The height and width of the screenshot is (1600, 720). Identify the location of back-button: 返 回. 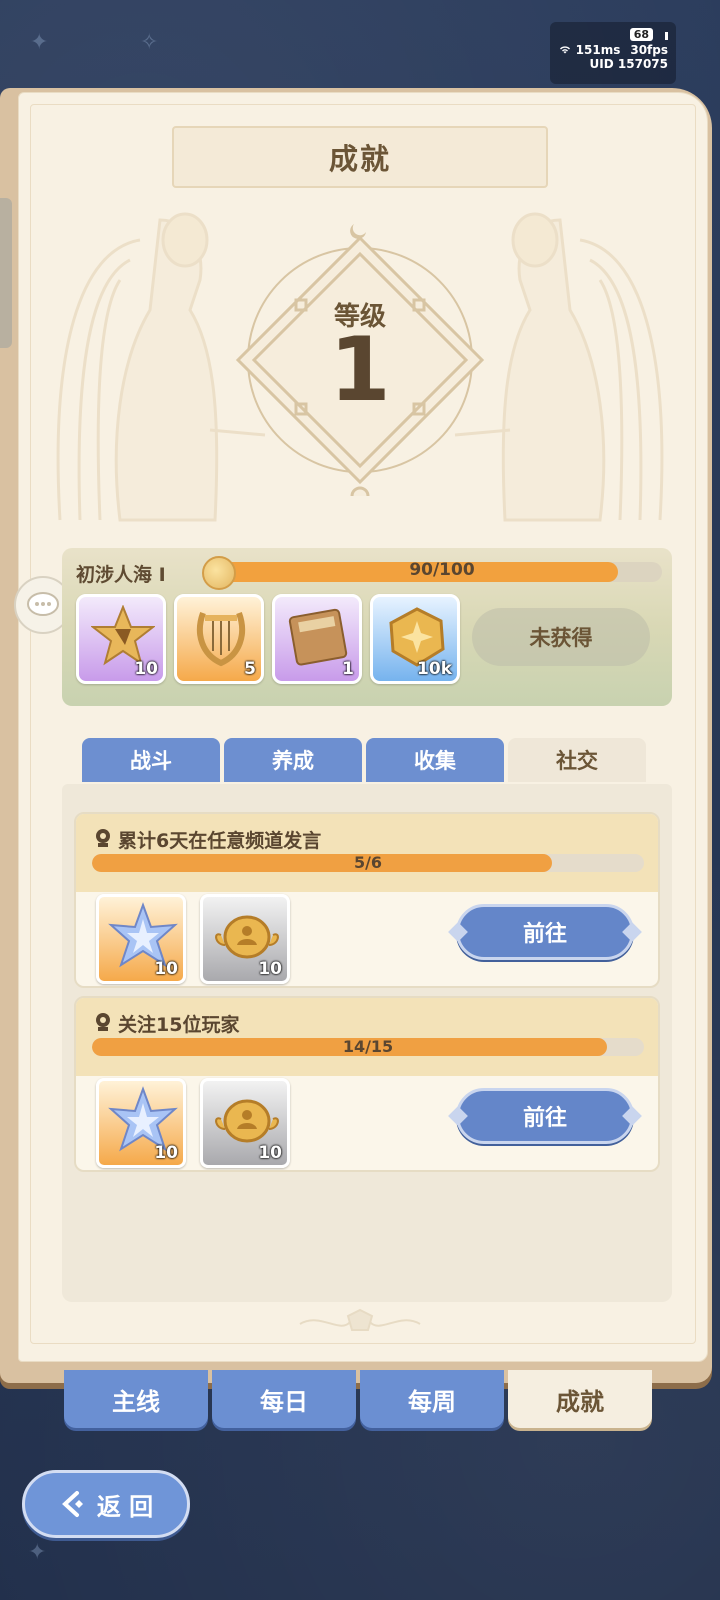
(106, 1504).